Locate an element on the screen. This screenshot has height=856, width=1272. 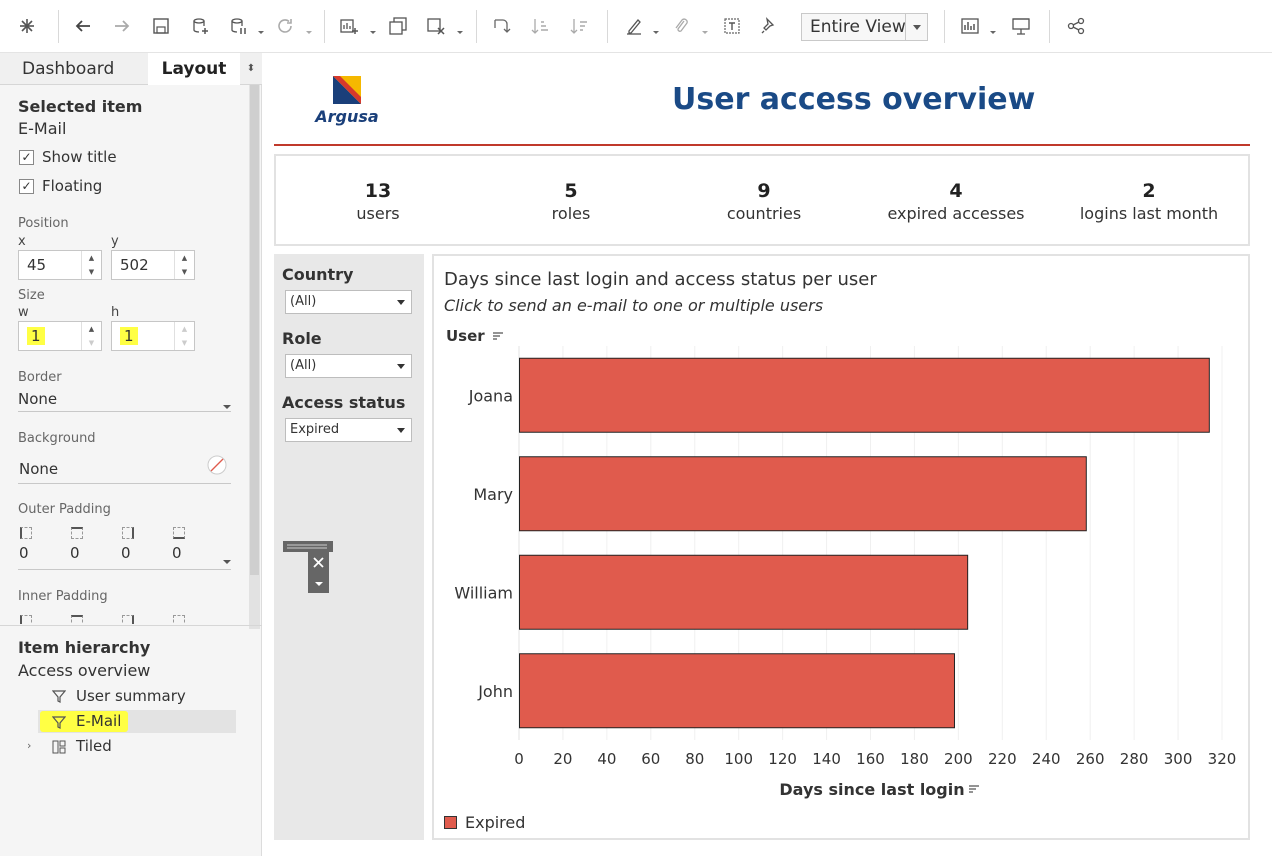
x-tick-label: 20 is located at coordinates (562, 759).